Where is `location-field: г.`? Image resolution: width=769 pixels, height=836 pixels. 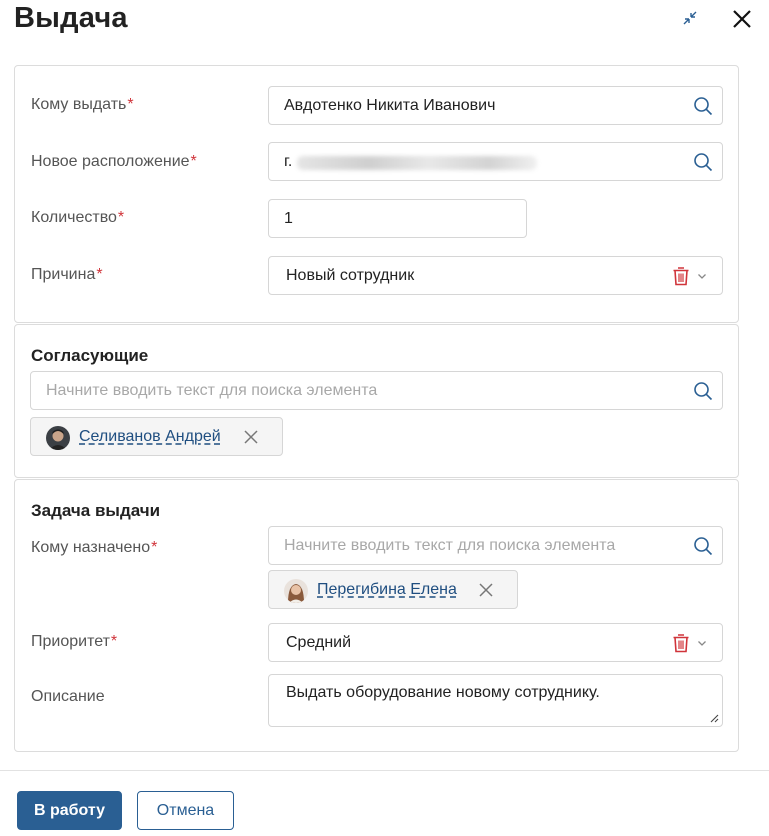
location-field: г. is located at coordinates (495, 161).